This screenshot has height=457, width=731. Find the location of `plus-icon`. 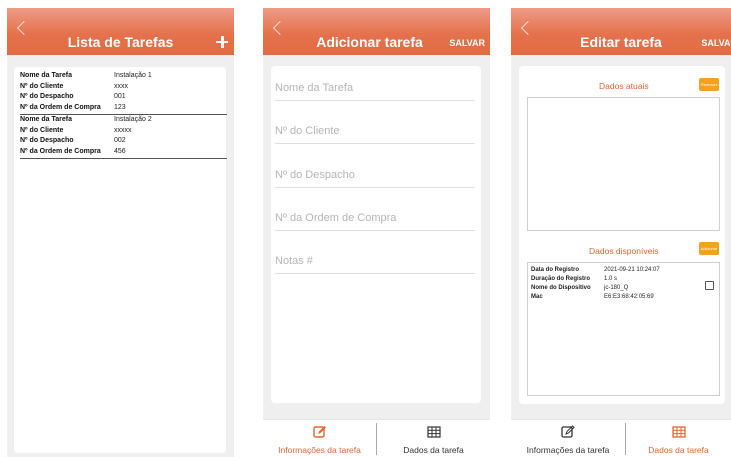

plus-icon is located at coordinates (222, 42).